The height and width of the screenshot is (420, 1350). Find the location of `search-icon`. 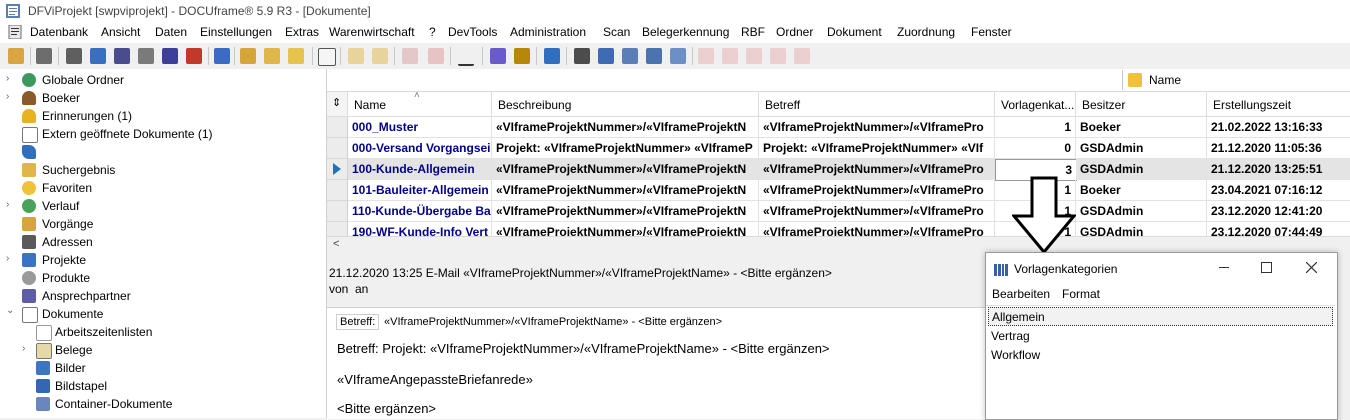

search-icon is located at coordinates (327, 57).